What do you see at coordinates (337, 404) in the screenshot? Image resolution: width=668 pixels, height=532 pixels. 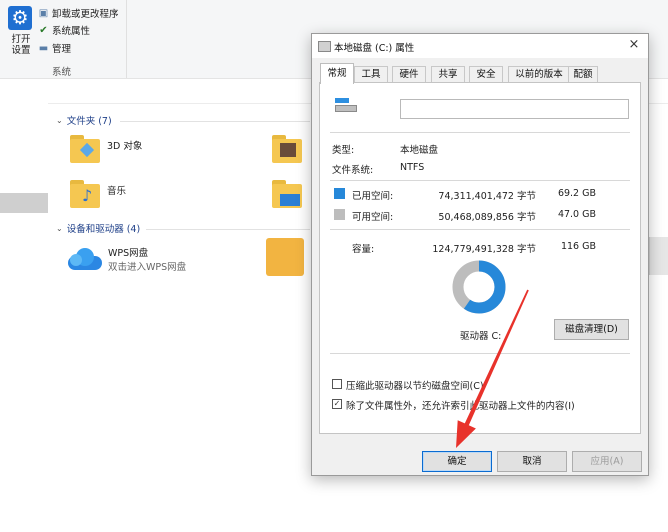 I see `index-checkbox: ✓` at bounding box center [337, 404].